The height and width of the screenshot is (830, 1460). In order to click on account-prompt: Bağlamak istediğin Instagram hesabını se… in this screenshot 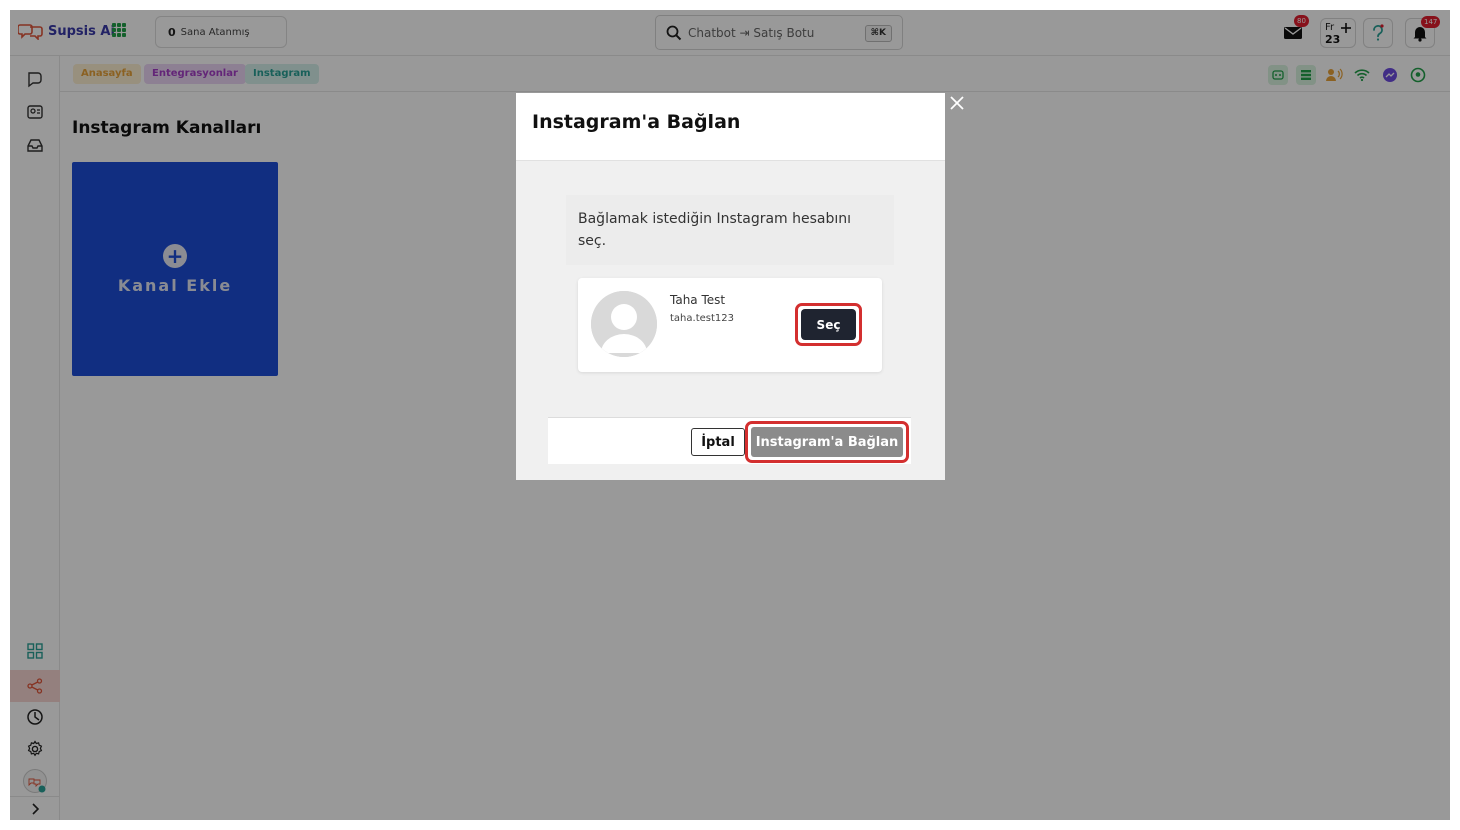, I will do `click(730, 230)`.